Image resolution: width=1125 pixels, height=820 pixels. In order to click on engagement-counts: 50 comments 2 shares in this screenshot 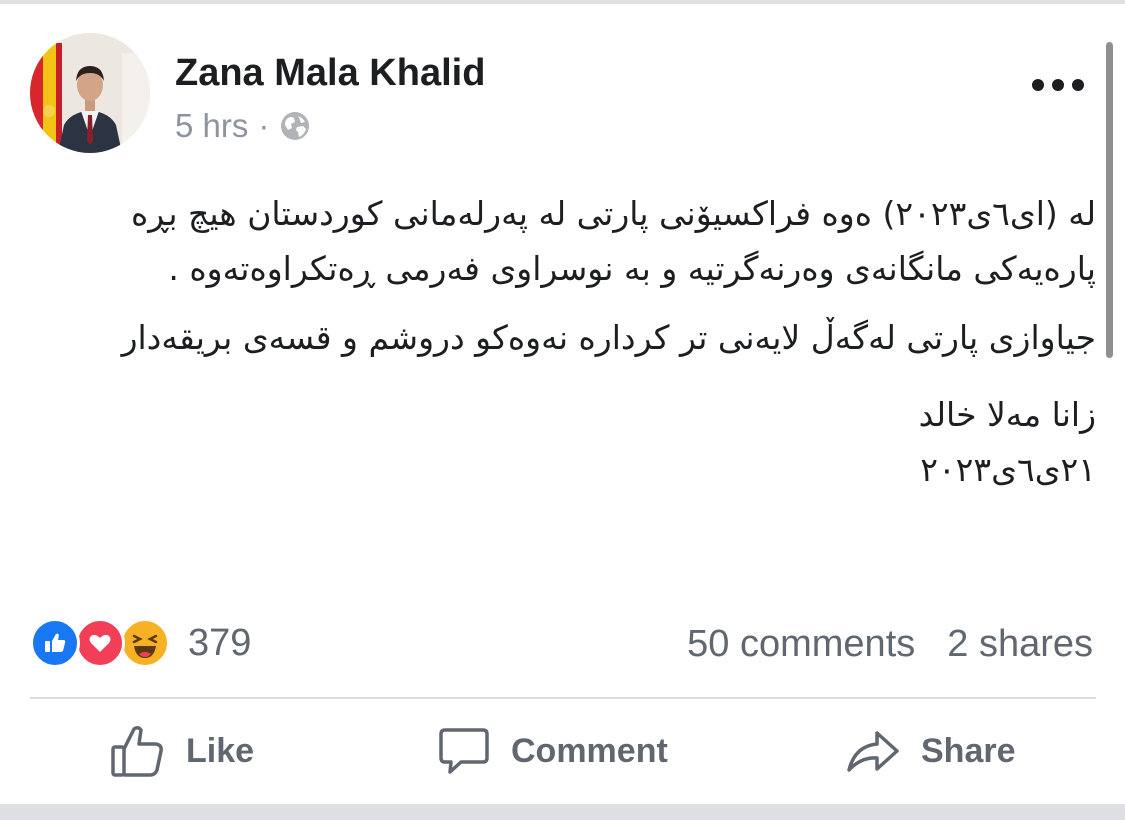, I will do `click(890, 644)`.